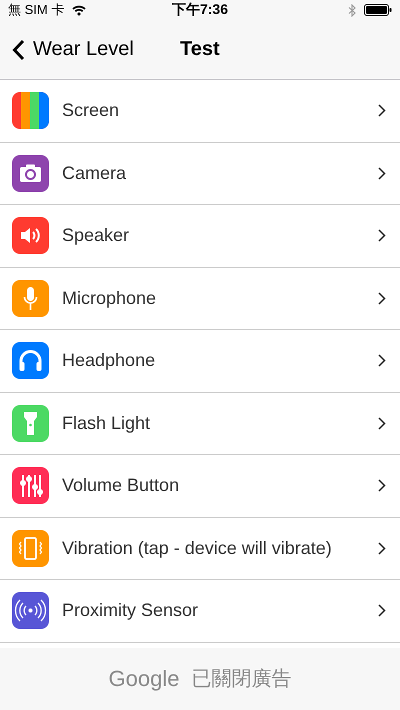 This screenshot has width=400, height=710. What do you see at coordinates (95, 173) in the screenshot?
I see `item-label: Camera` at bounding box center [95, 173].